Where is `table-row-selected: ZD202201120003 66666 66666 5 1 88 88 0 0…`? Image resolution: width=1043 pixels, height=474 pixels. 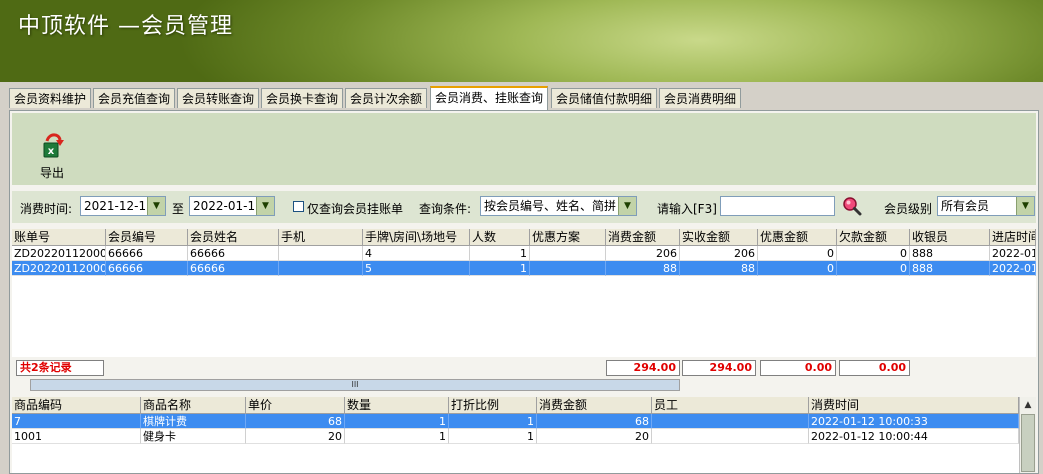
table-row-selected: ZD202201120003 66666 66666 5 1 88 88 0 0… is located at coordinates (524, 268).